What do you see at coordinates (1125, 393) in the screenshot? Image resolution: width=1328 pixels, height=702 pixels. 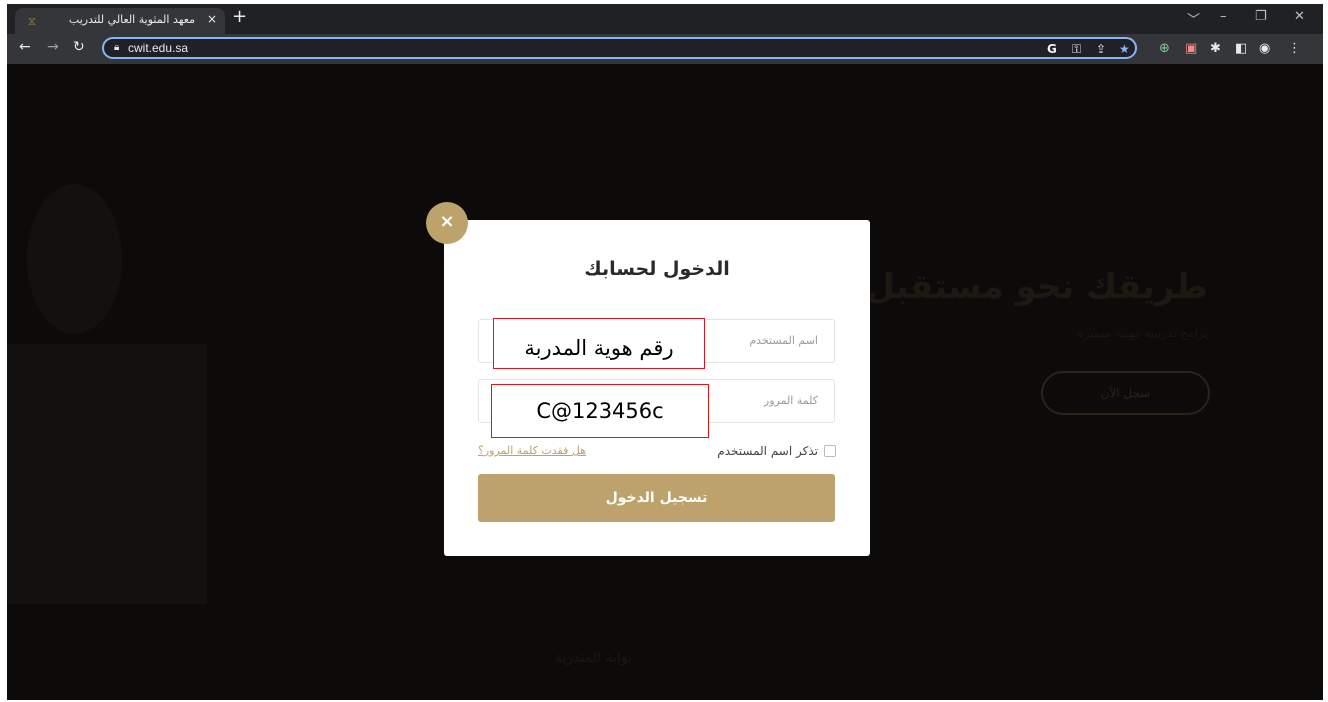 I see `hero-register-button: سجل الآن` at bounding box center [1125, 393].